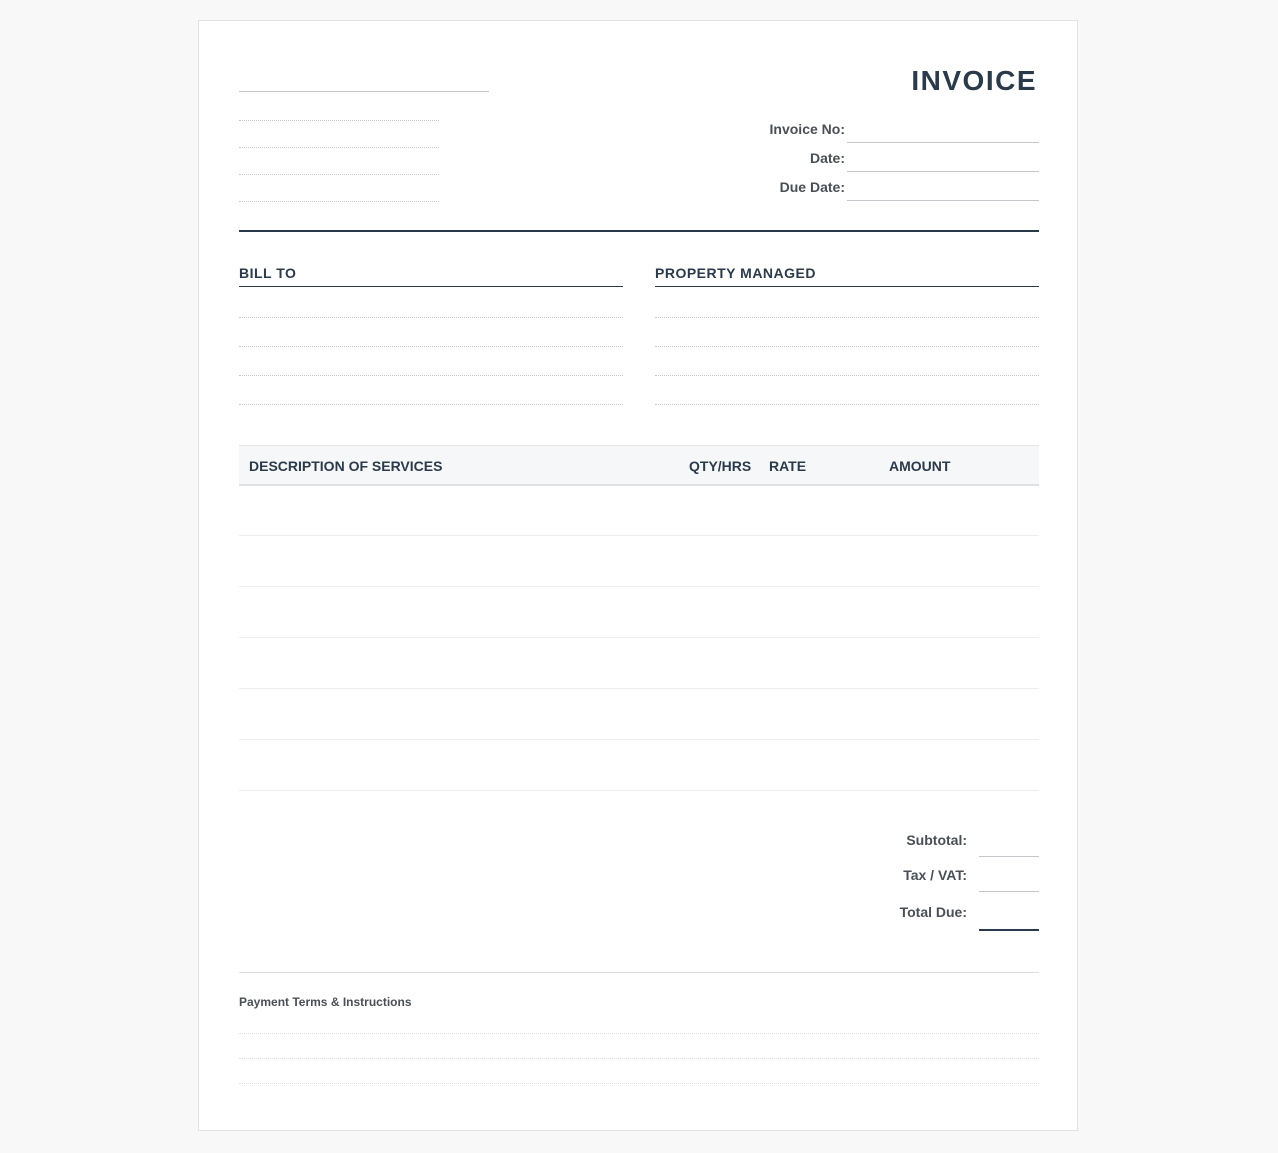 The image size is (1278, 1153). What do you see at coordinates (935, 875) in the screenshot?
I see `tax-label: Tax / VAT:` at bounding box center [935, 875].